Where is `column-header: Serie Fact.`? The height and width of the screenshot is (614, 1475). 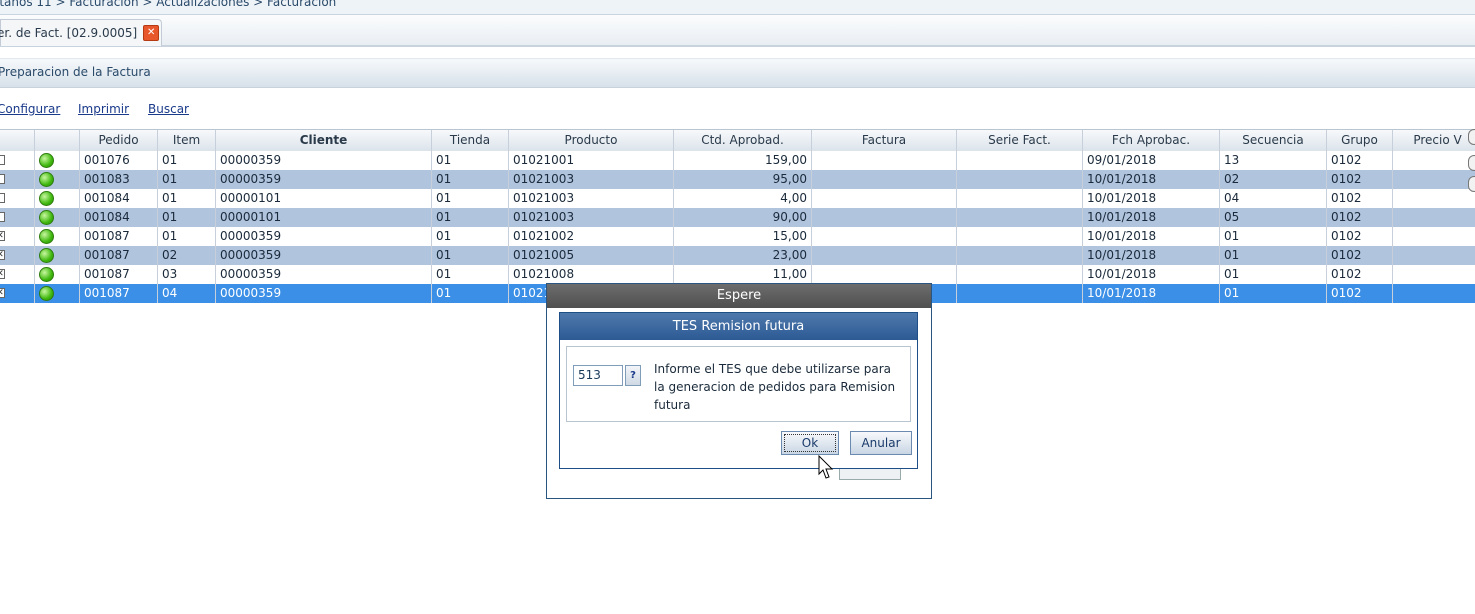 column-header: Serie Fact. is located at coordinates (1020, 140).